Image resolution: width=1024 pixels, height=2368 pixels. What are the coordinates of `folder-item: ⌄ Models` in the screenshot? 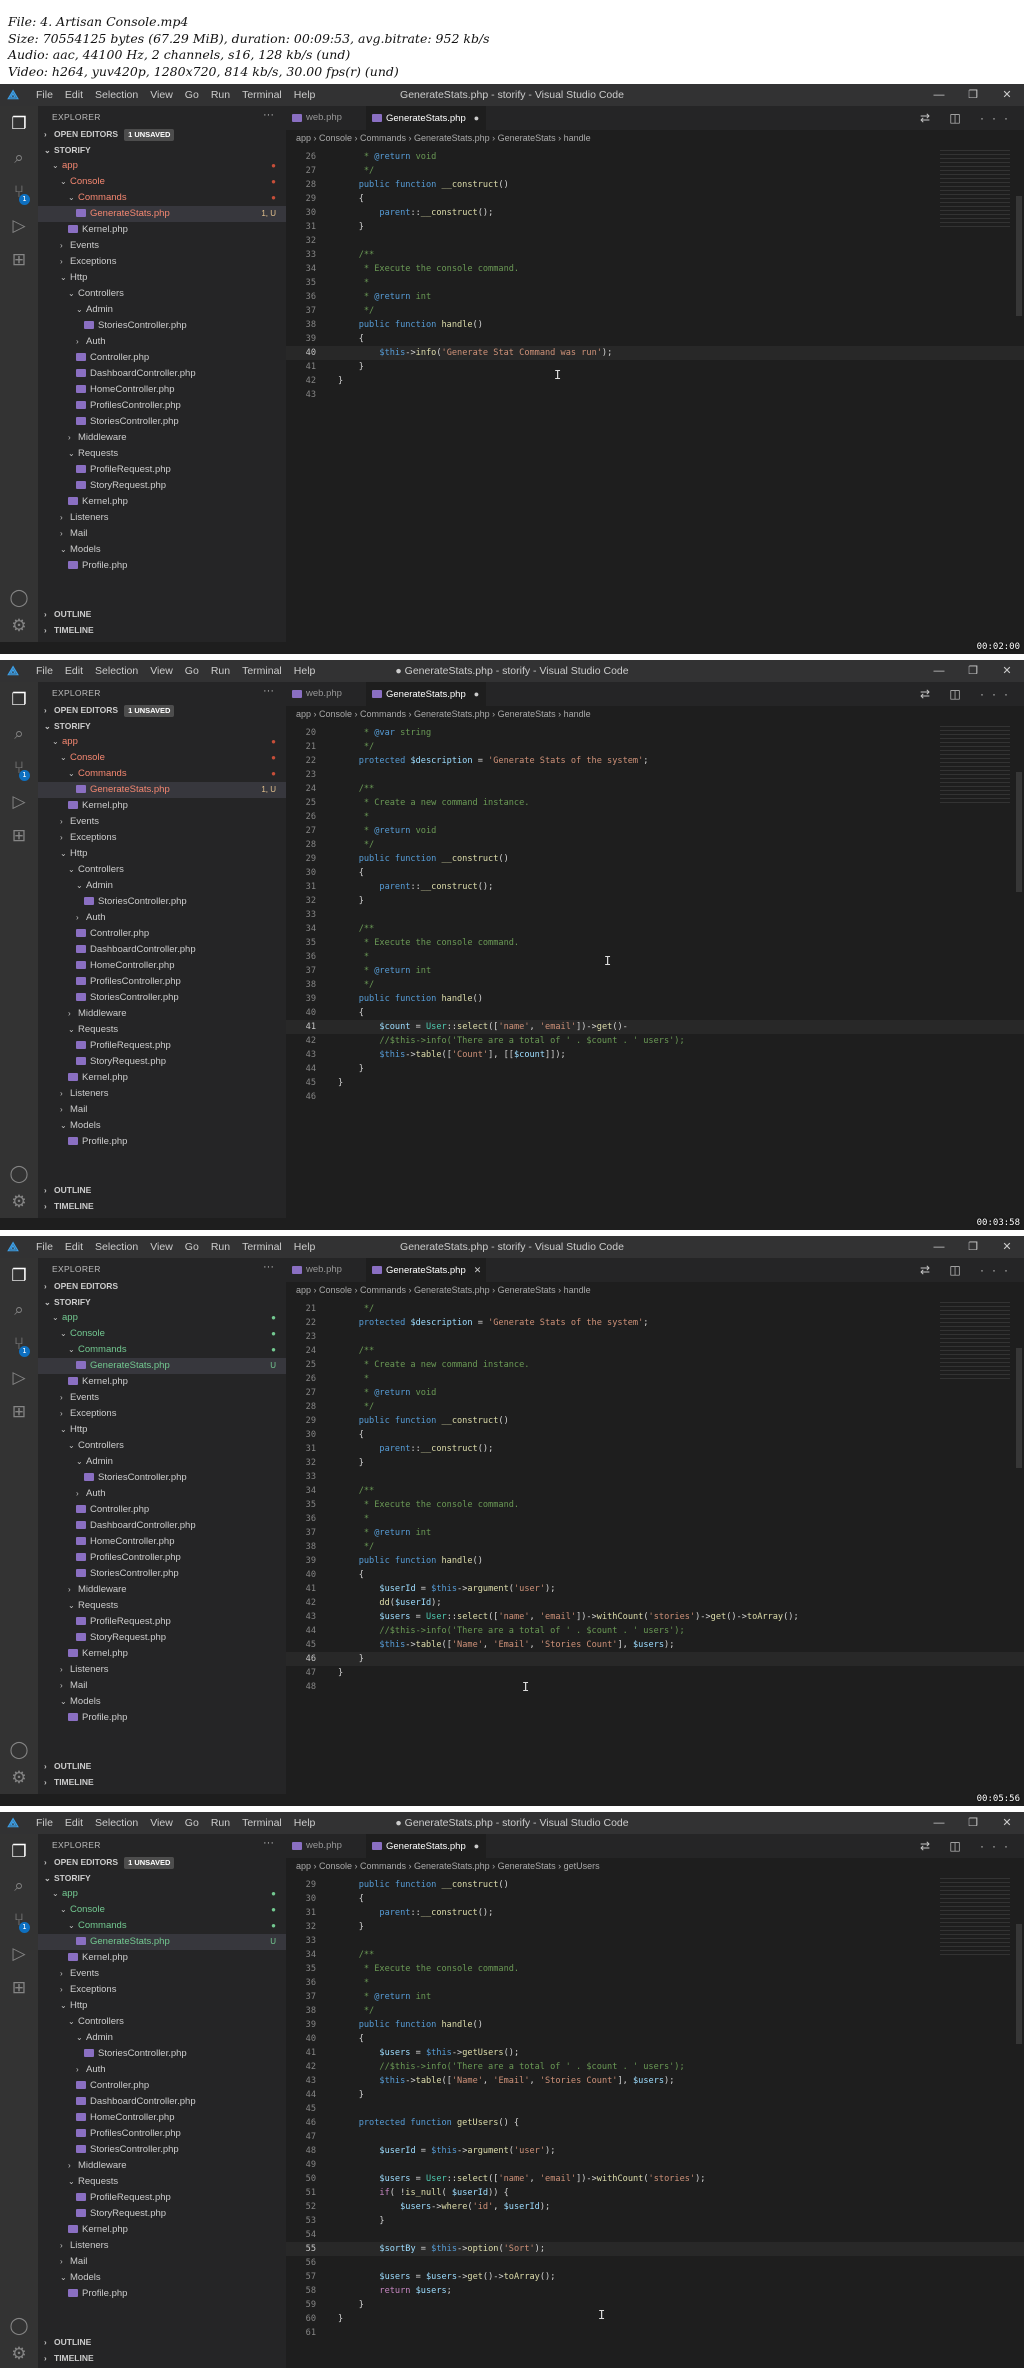 It's located at (162, 1702).